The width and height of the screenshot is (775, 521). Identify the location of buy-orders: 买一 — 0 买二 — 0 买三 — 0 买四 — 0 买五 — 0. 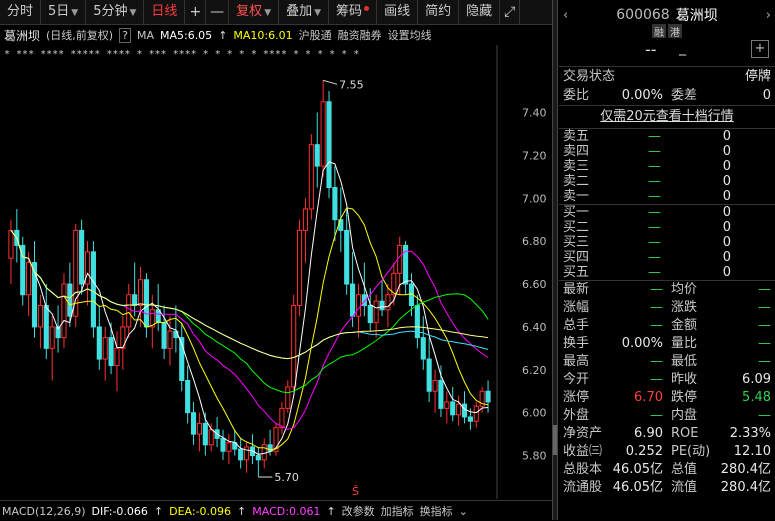
(667, 242).